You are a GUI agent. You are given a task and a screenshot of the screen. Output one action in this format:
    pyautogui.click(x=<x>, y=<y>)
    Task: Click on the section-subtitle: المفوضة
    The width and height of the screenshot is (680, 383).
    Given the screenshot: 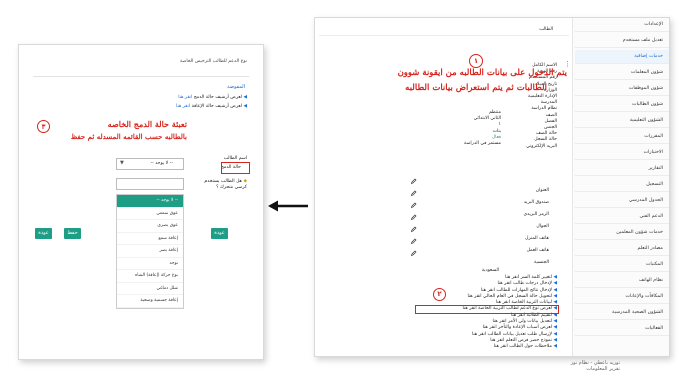 What is the action you would take?
    pyautogui.click(x=236, y=87)
    